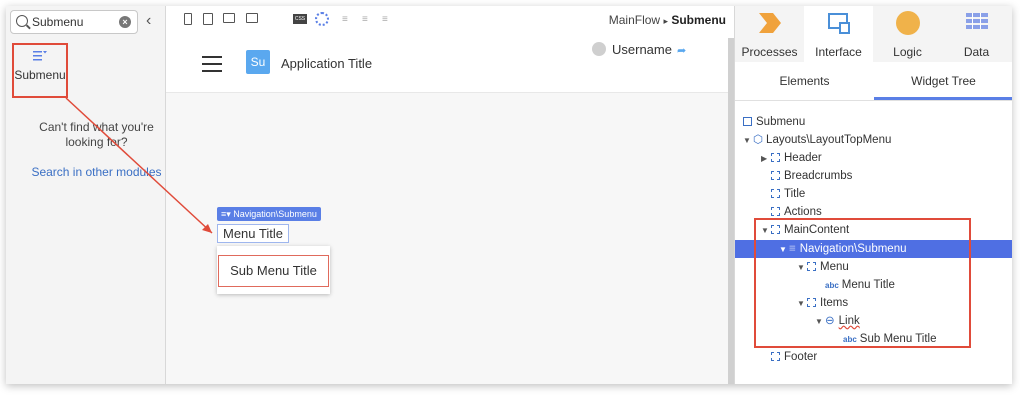 The height and width of the screenshot is (397, 1020). Describe the element at coordinates (804, 81) in the screenshot. I see `tab-elements: Elements` at that location.